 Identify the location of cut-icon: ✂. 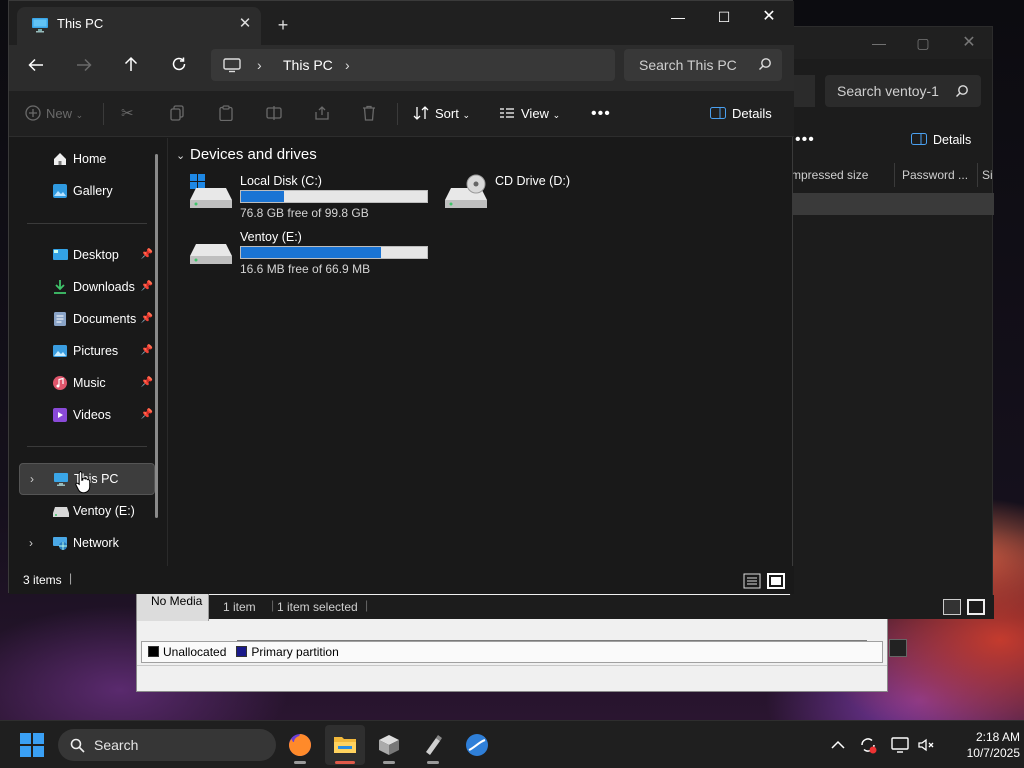
(127, 114).